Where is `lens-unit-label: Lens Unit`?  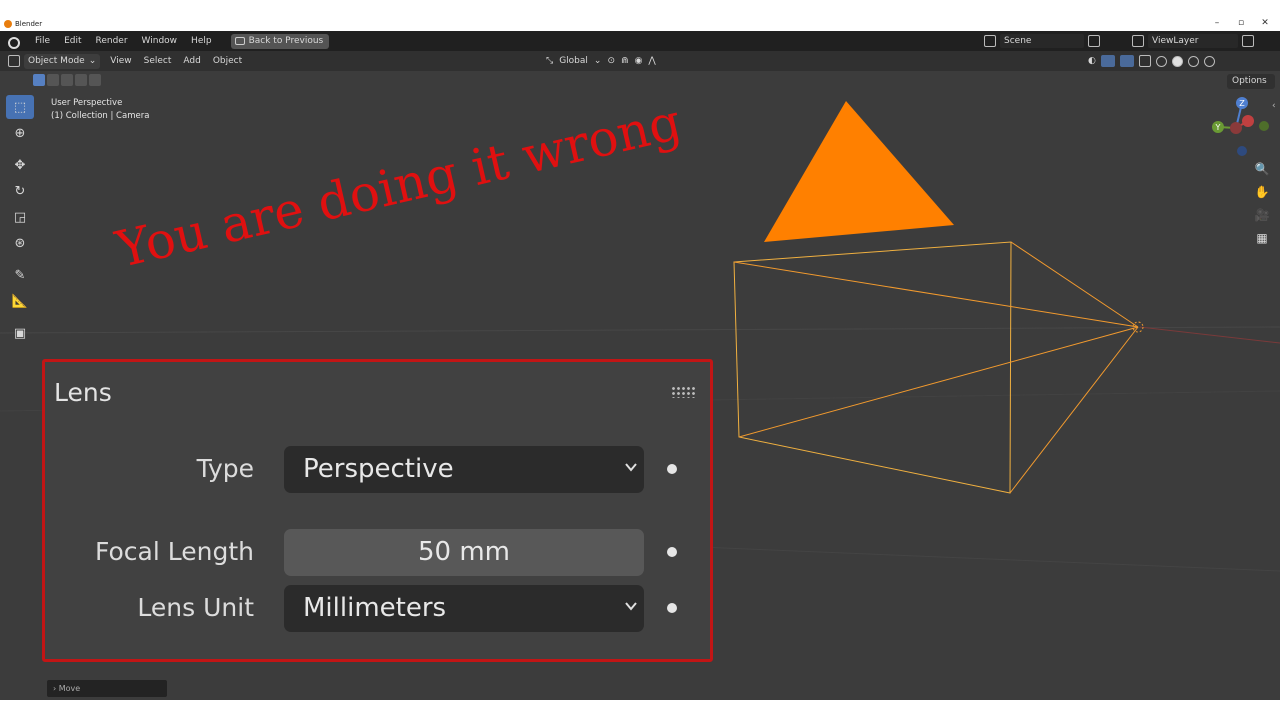
lens-unit-label: Lens Unit is located at coordinates (195, 607).